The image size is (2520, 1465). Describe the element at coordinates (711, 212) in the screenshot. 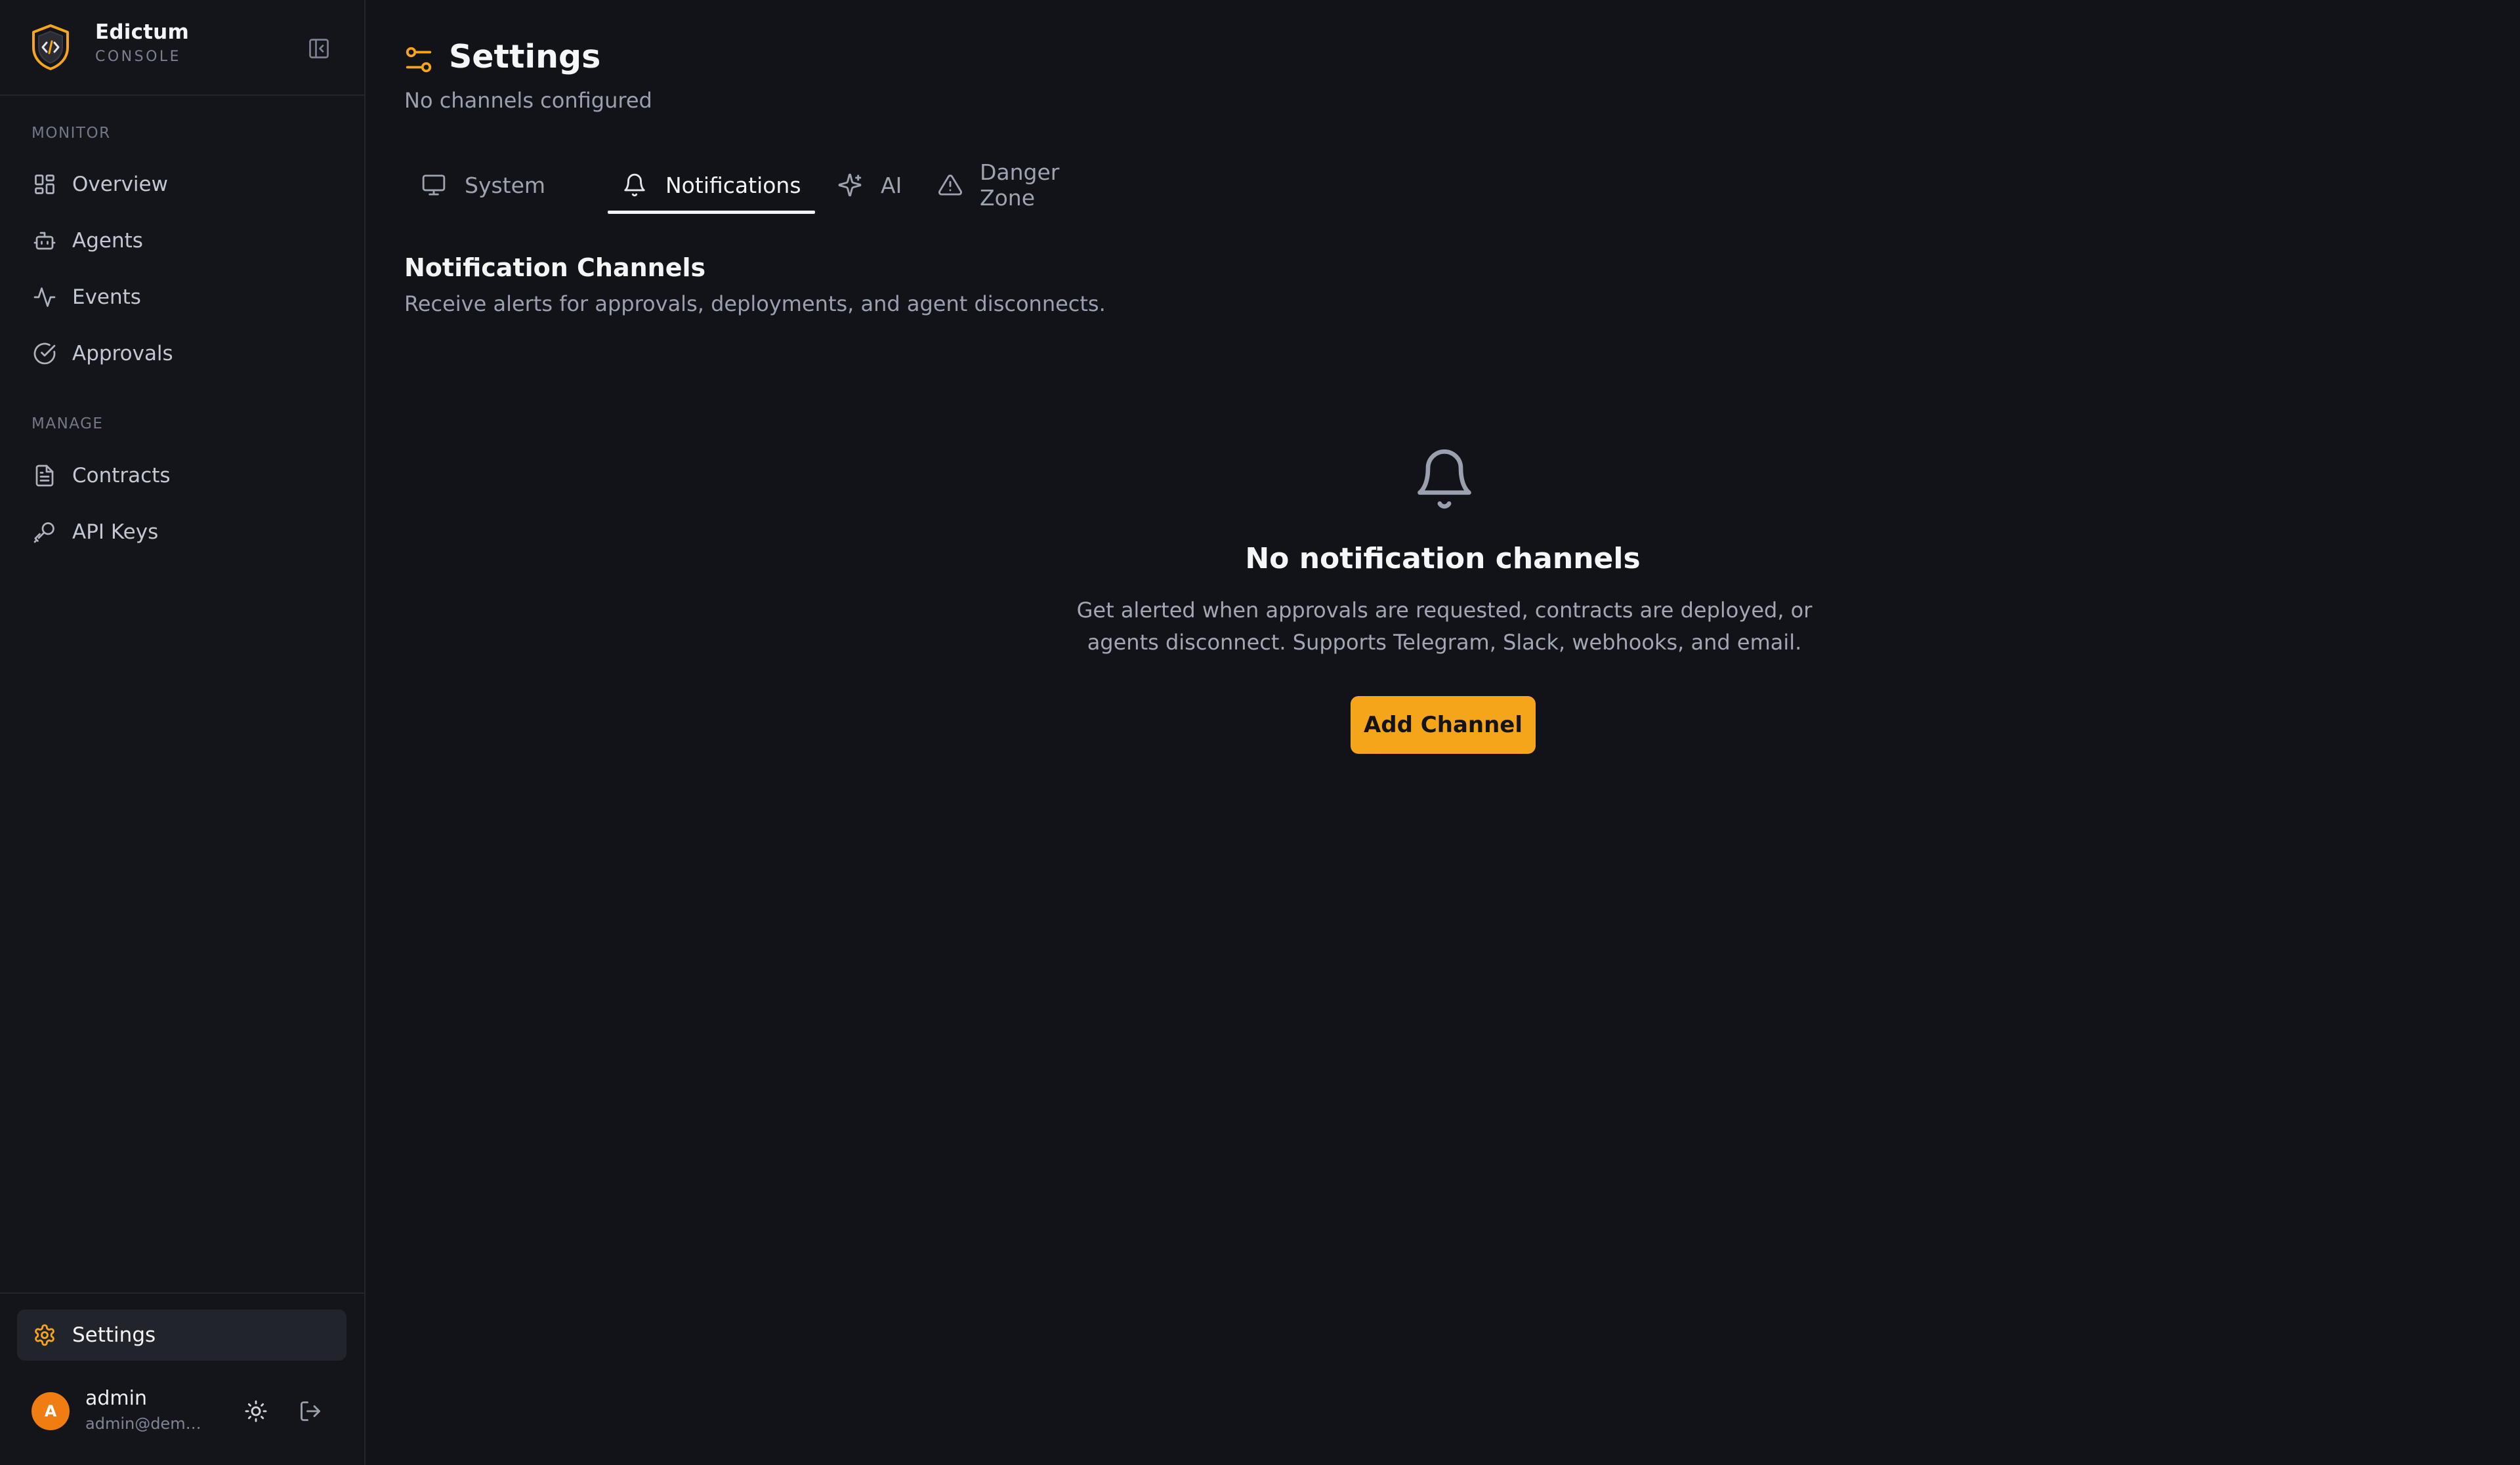

I see `active-tab-indicator` at that location.